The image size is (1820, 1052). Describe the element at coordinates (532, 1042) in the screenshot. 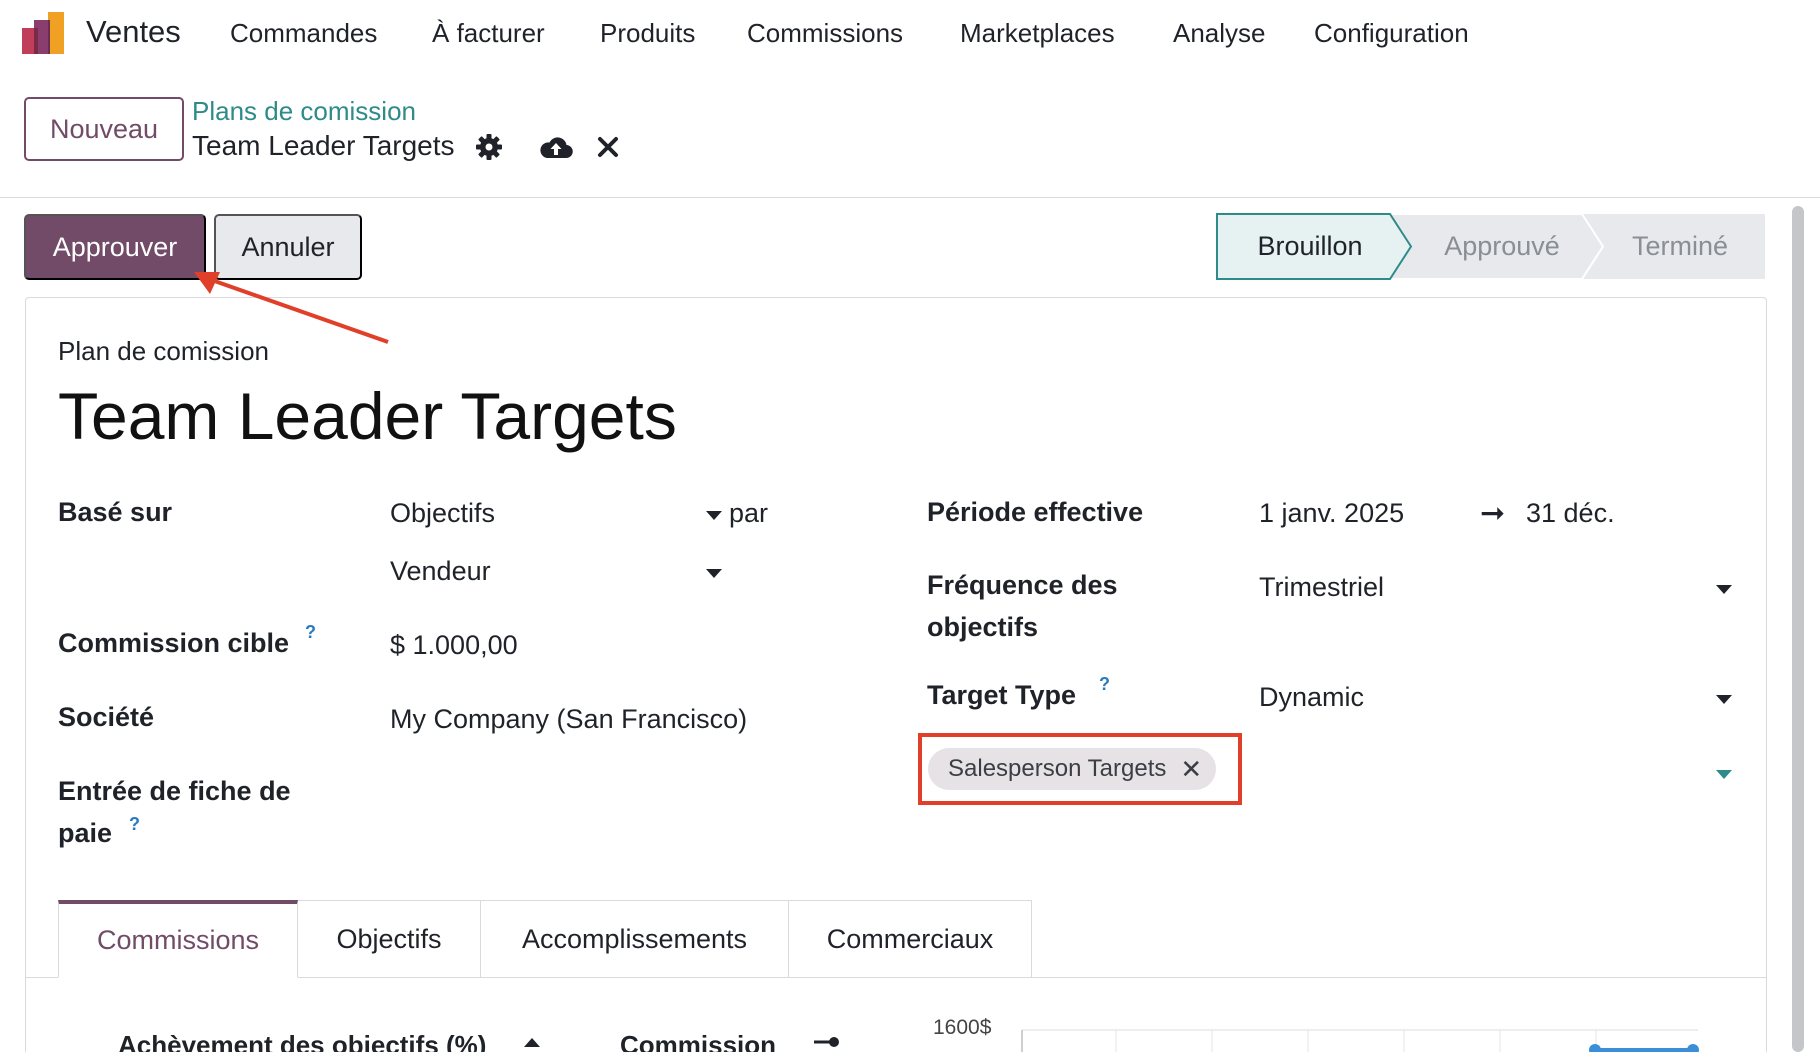

I see `sort-asc-icon` at that location.